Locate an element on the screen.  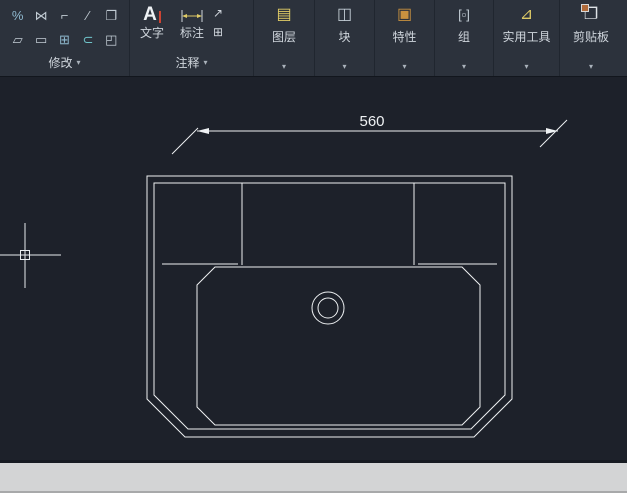
annotate-panel-title: 注释 ▾ is located at coordinates (191, 64).